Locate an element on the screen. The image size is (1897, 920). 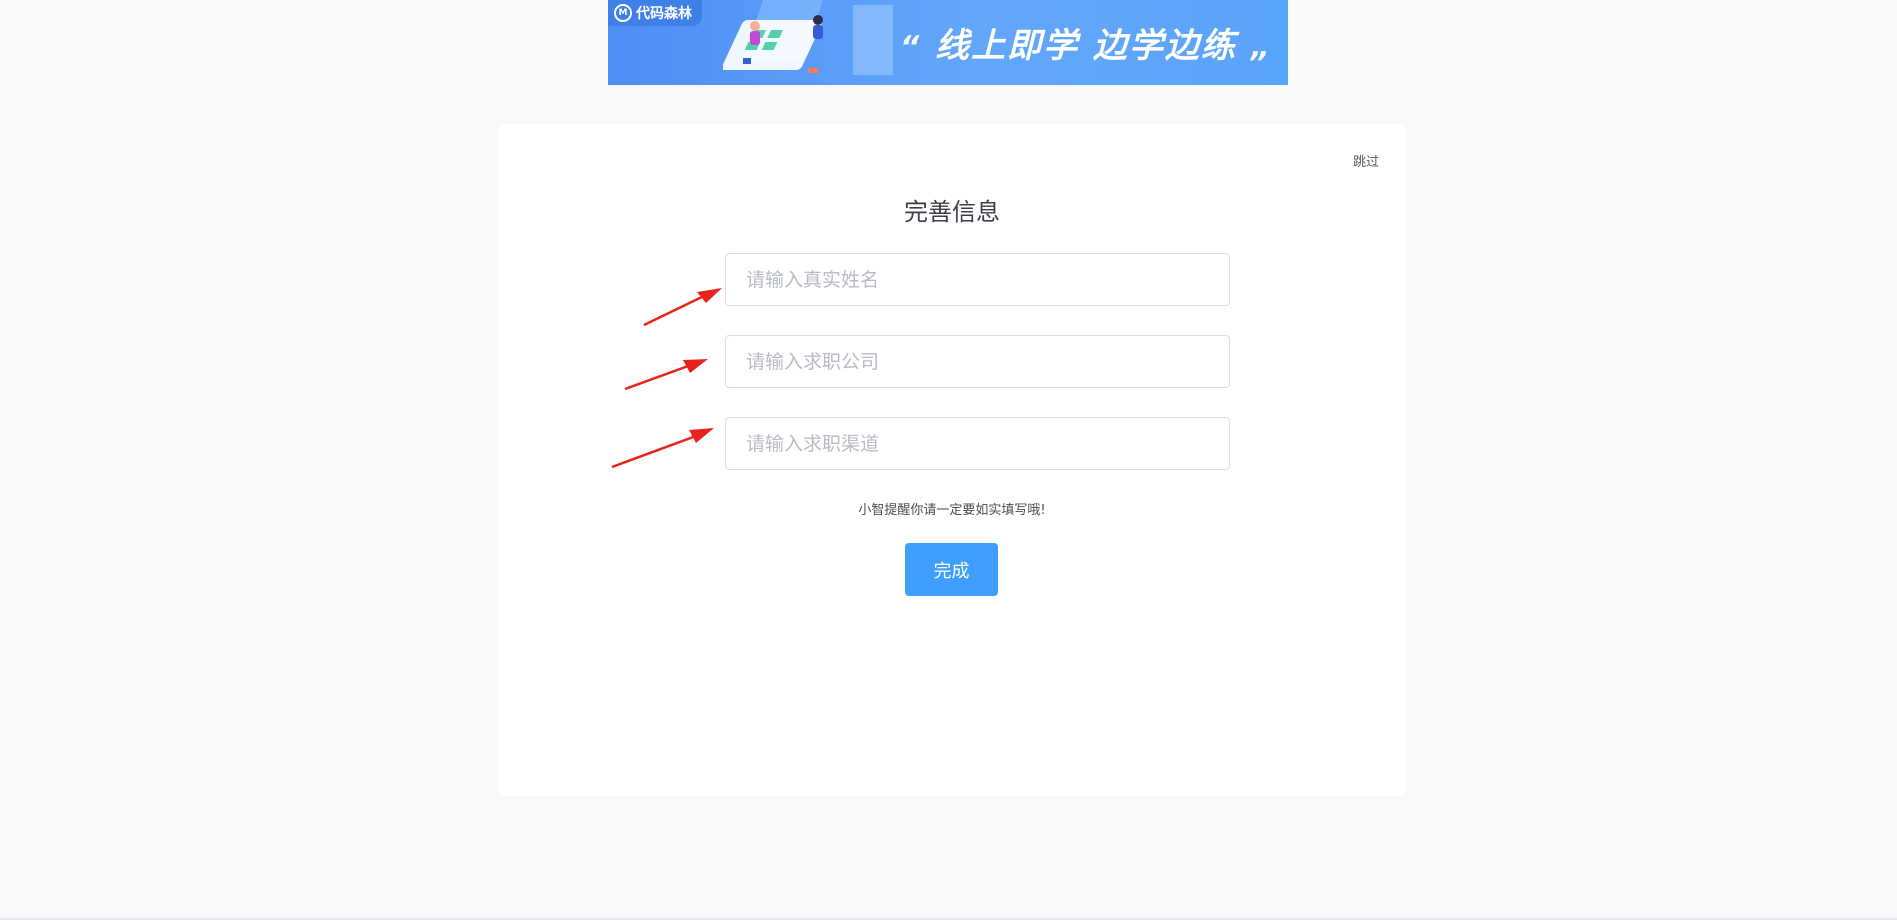
brand-logo: M 代码森林 is located at coordinates (655, 13).